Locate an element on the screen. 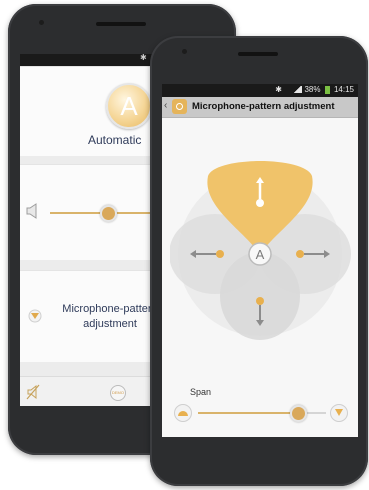  demo-label: DEMO is located at coordinates (118, 392).